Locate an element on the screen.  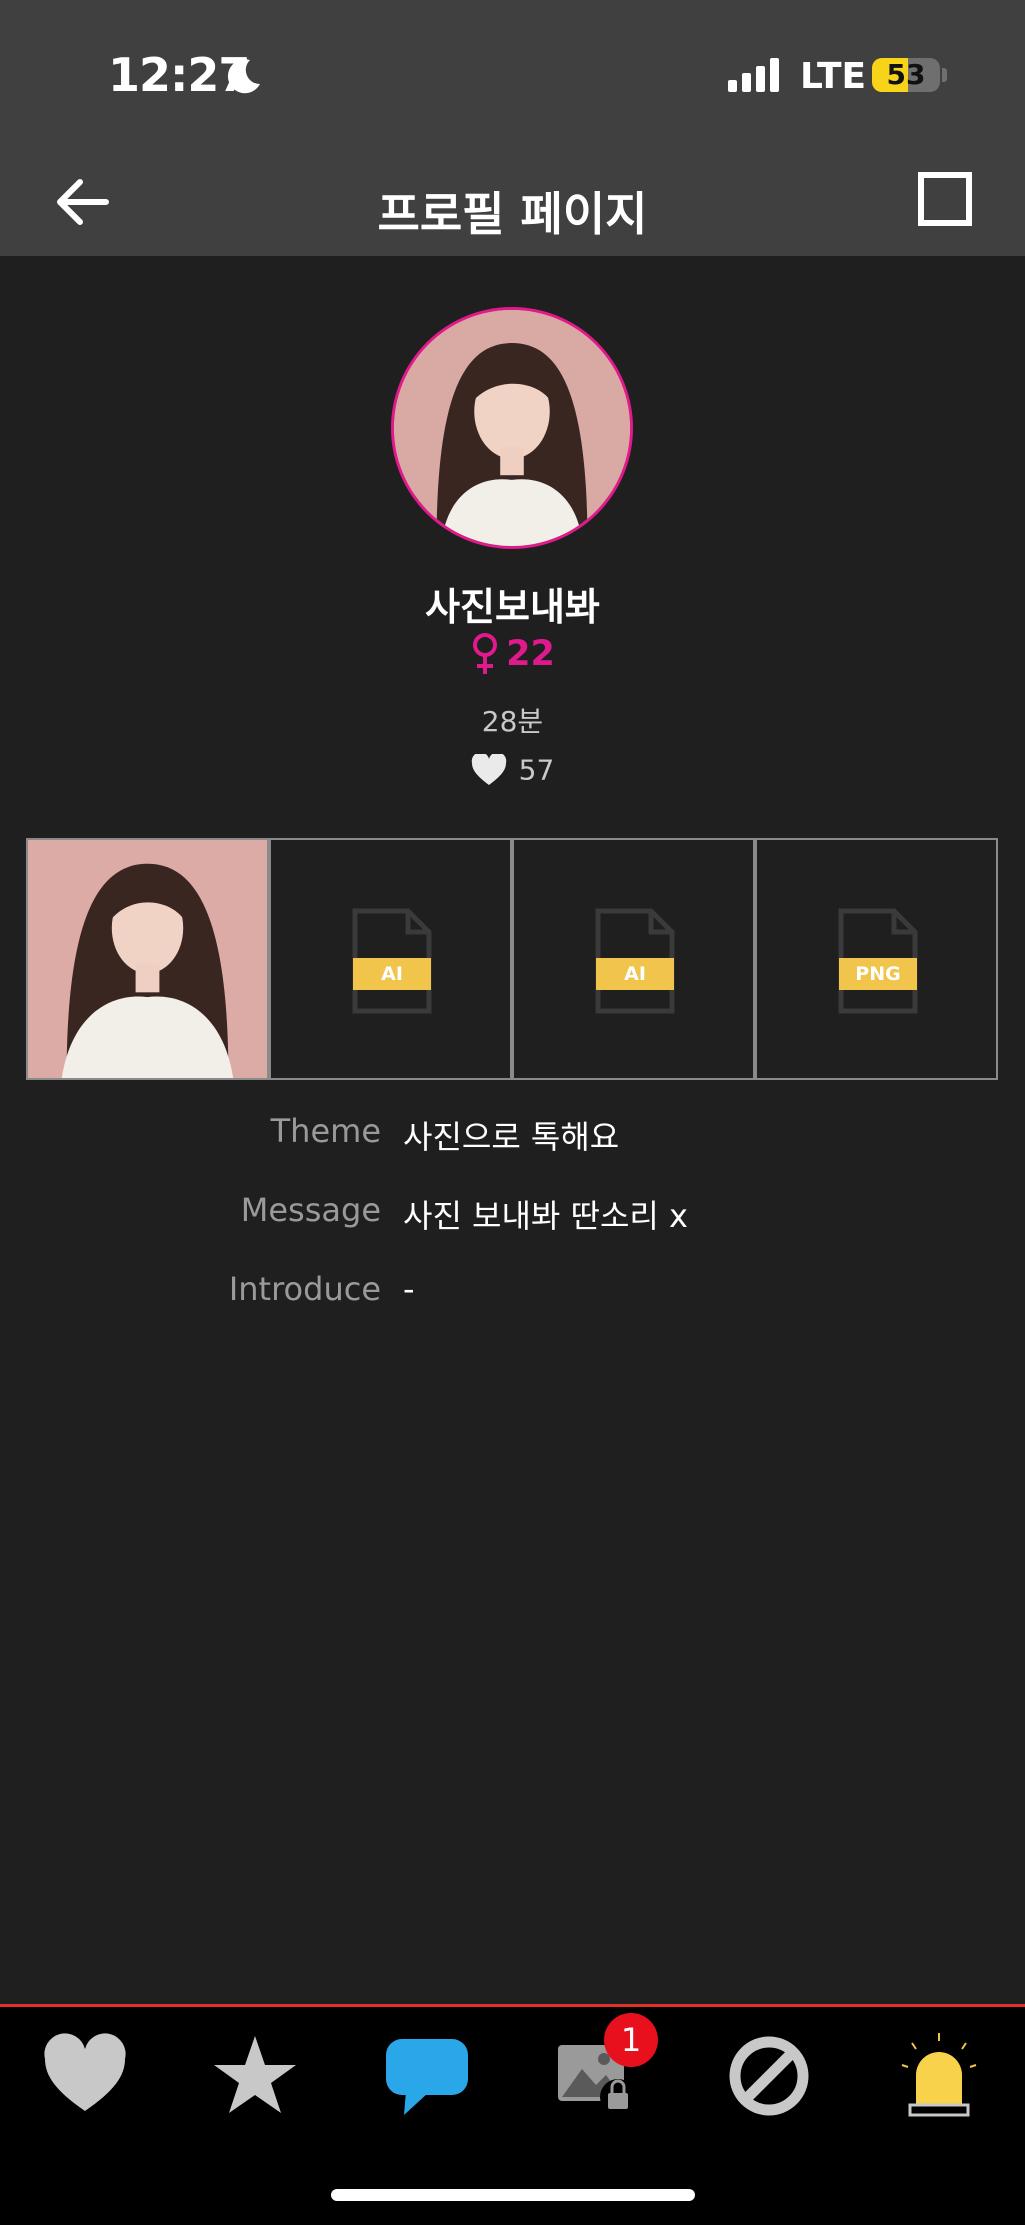
chat-bubble-icon is located at coordinates (427, 2076).